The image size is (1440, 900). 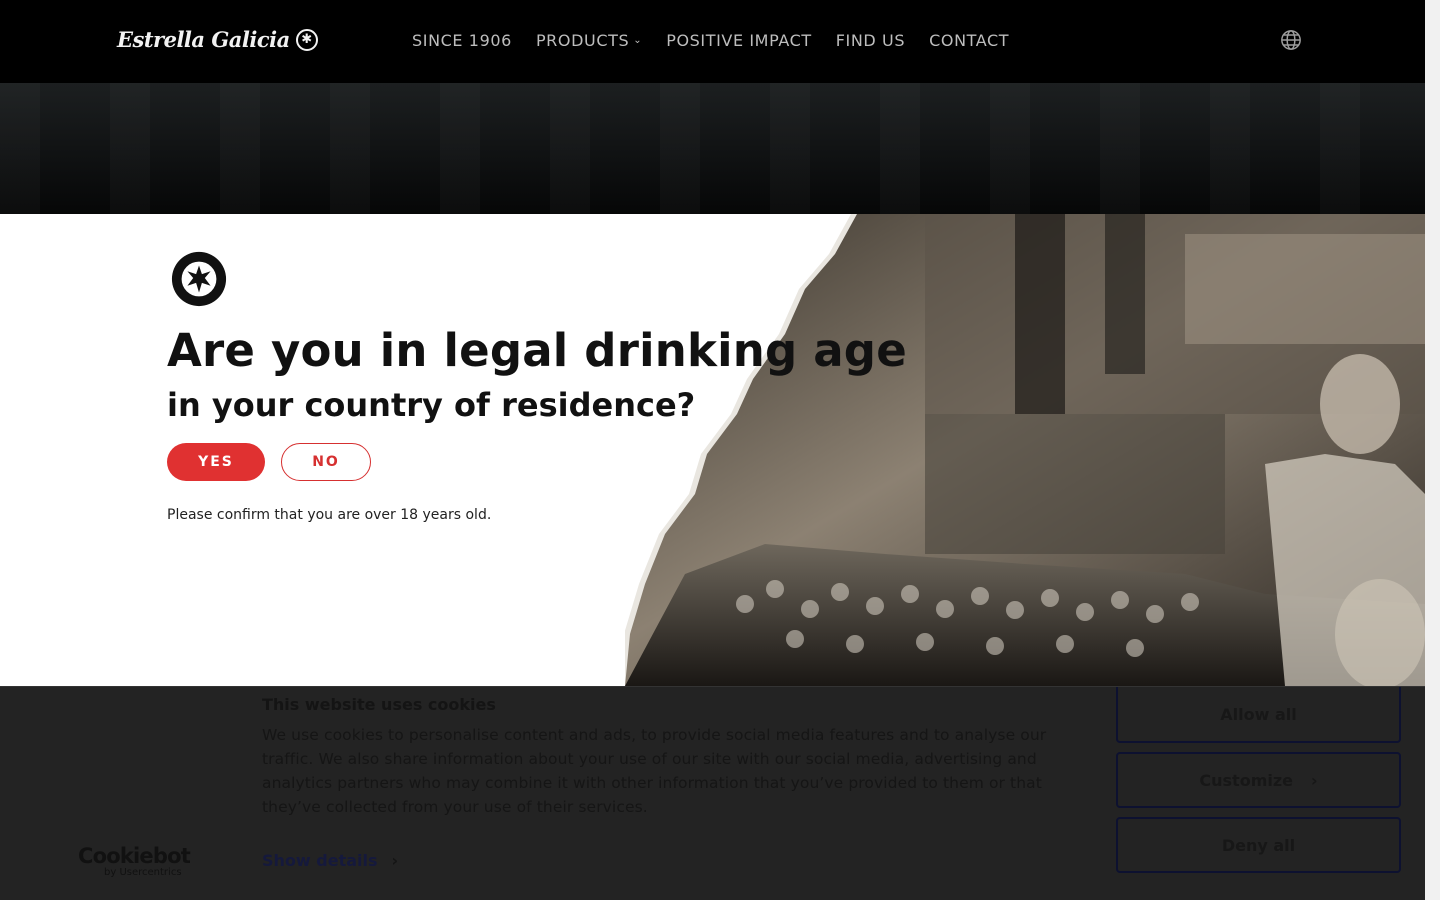 I want to click on show-details-link: Show details ›, so click(x=330, y=860).